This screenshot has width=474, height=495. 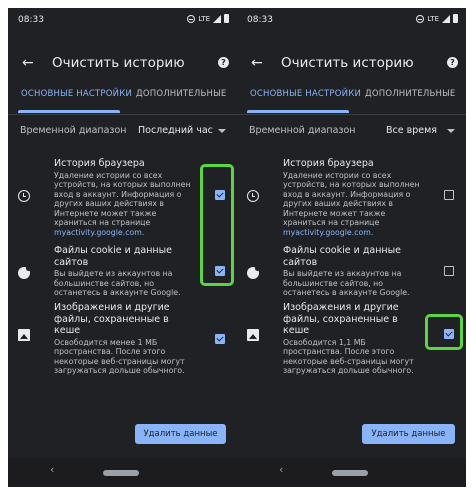 I want to click on checkbox-cookies, so click(x=449, y=271).